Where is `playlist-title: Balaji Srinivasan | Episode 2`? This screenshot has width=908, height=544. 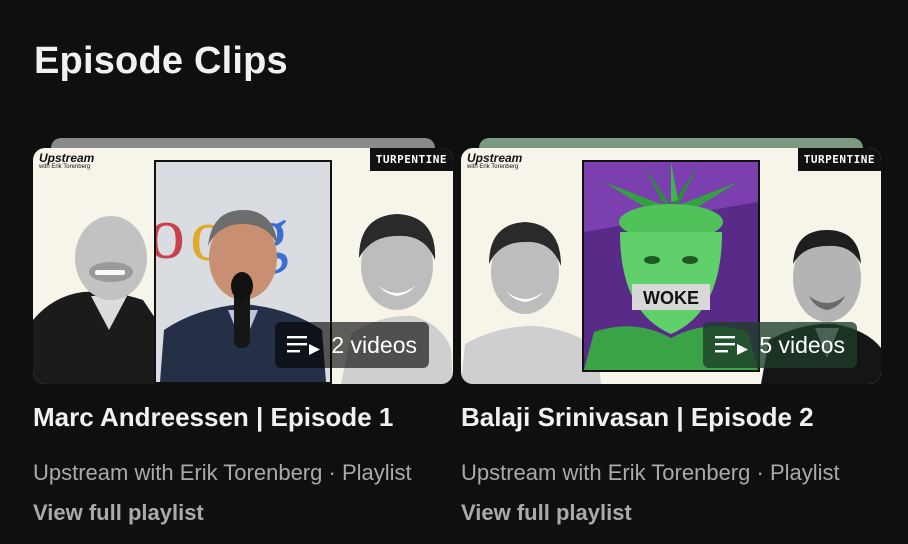
playlist-title: Balaji Srinivasan | Episode 2 is located at coordinates (637, 417).